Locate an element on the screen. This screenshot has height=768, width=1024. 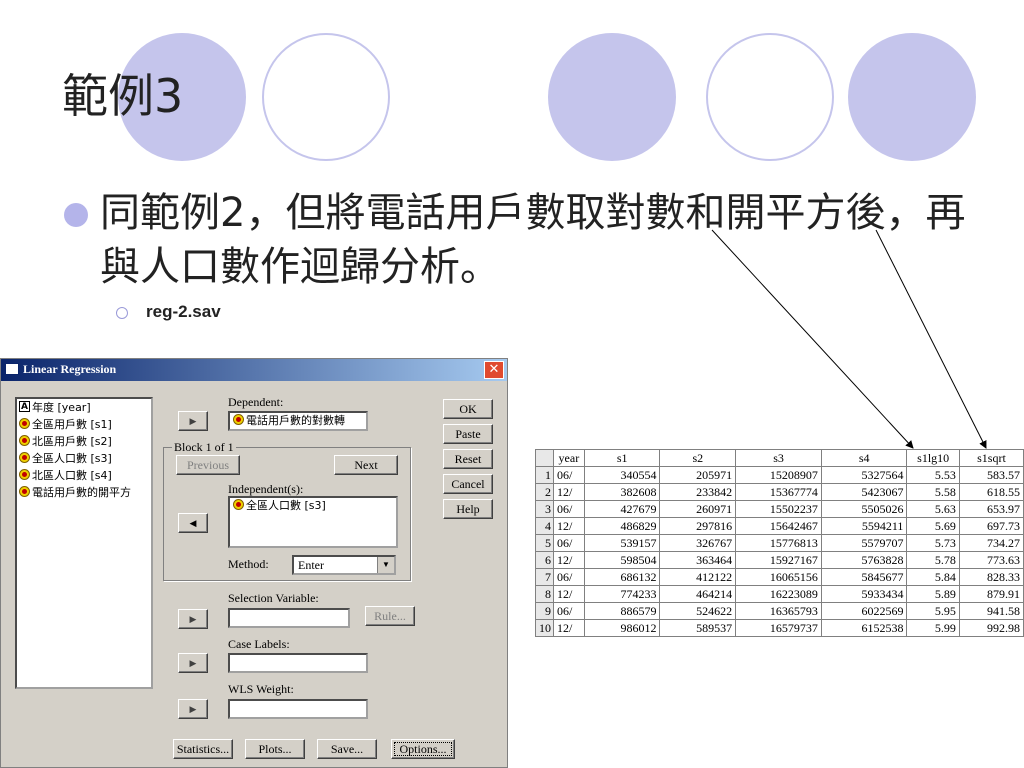
arrow-to-s1sqrt is located at coordinates (931, 339).